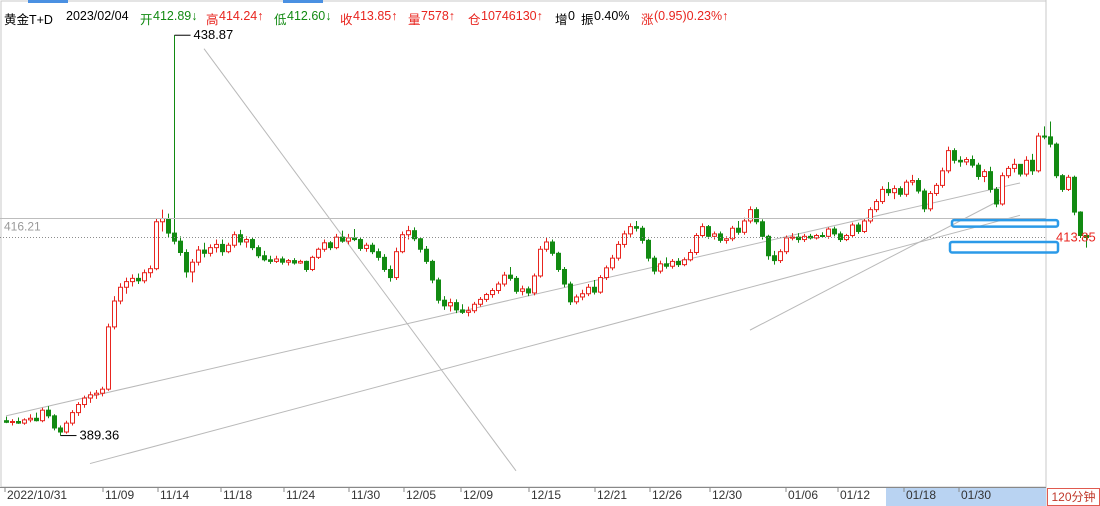 The image size is (1100, 506). I want to click on amplitude-label: 振, so click(587, 20).